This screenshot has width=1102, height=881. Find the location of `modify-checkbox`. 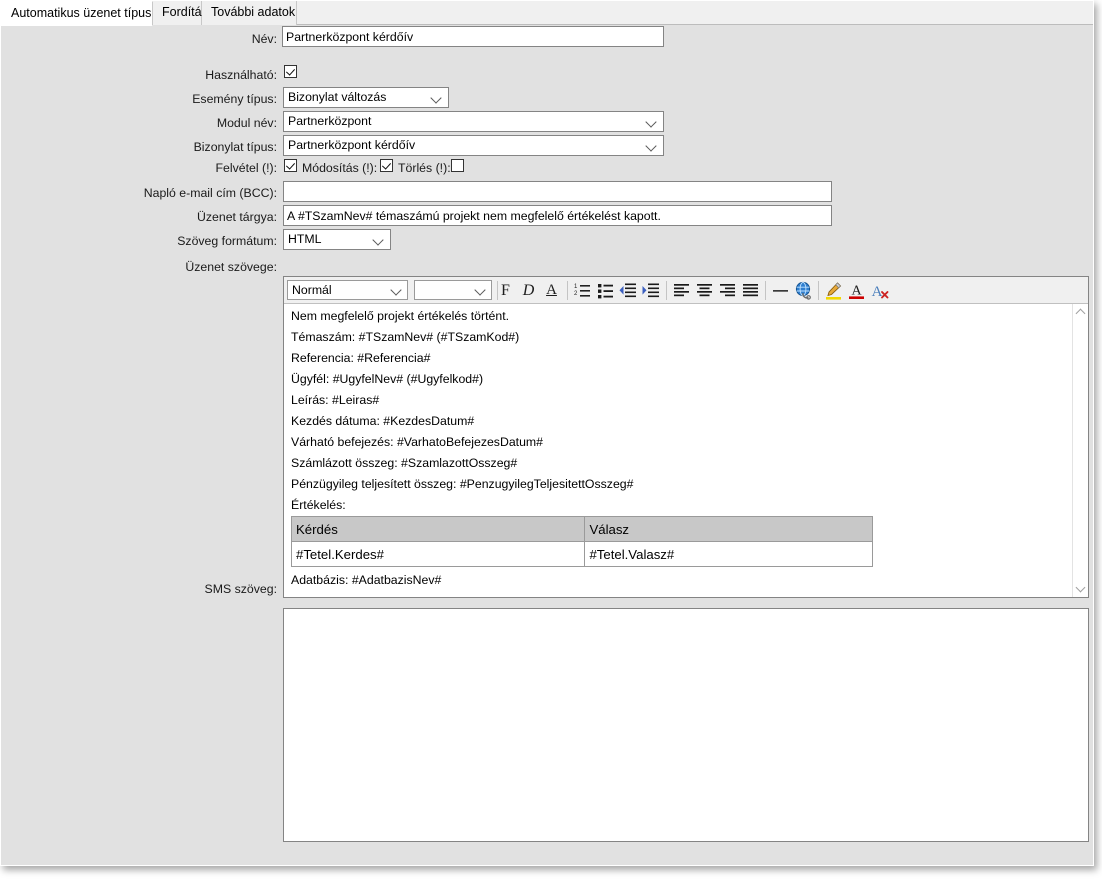

modify-checkbox is located at coordinates (386, 165).